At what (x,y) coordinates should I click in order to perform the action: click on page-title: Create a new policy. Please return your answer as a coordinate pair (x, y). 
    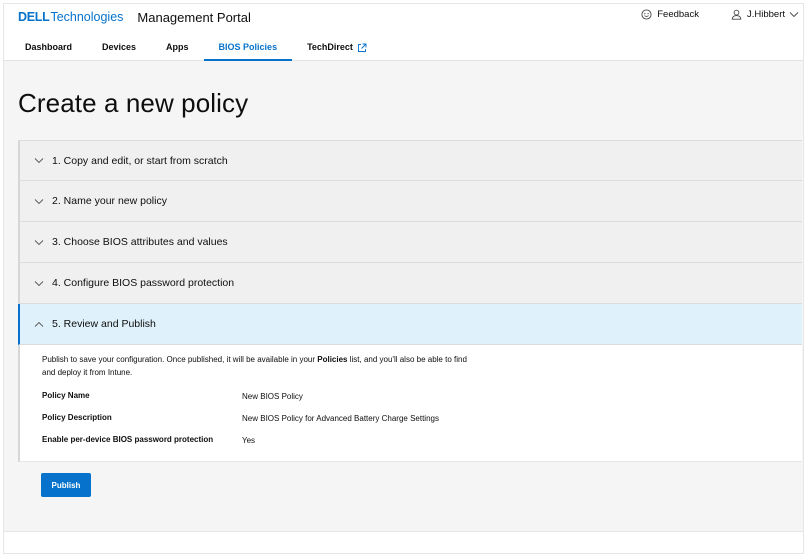
    Looking at the image, I should click on (133, 103).